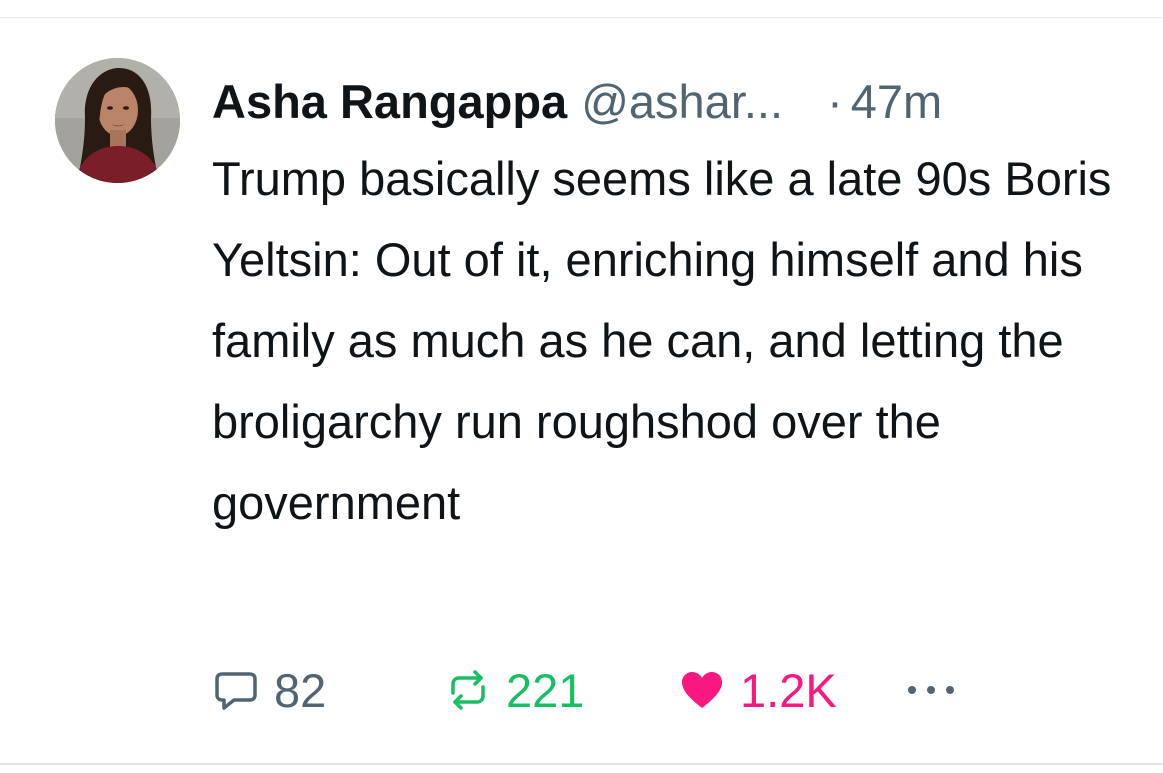 This screenshot has height=773, width=1163. What do you see at coordinates (389, 102) in the screenshot?
I see `author-name: Asha Rangappa` at bounding box center [389, 102].